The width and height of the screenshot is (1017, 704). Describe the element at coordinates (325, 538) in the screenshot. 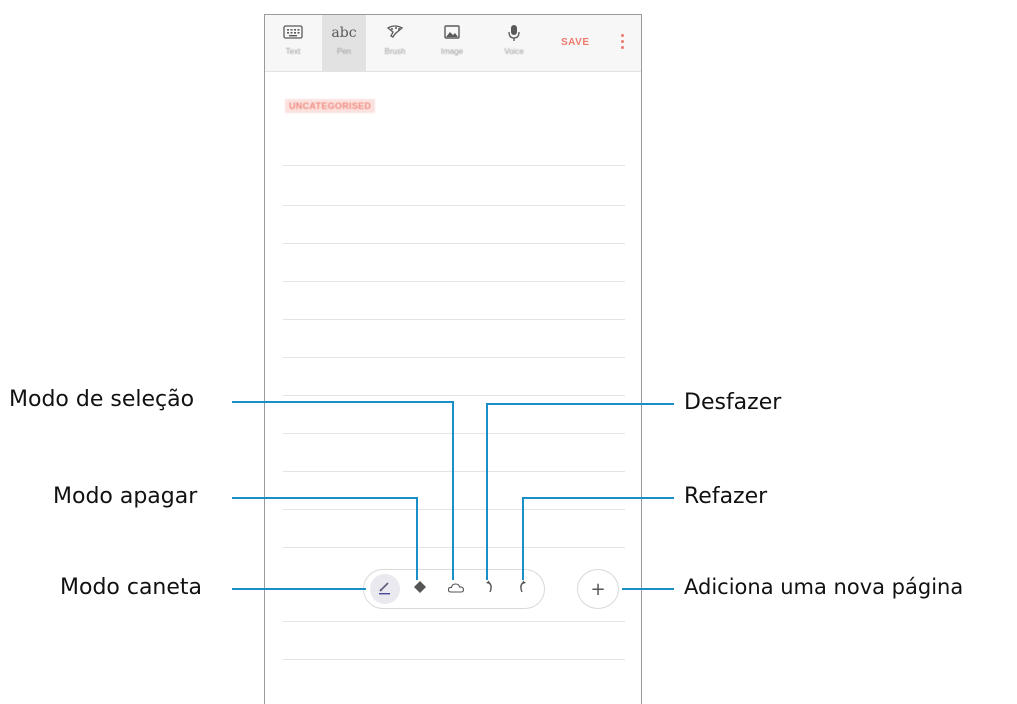

I see `callout-line-erase` at that location.